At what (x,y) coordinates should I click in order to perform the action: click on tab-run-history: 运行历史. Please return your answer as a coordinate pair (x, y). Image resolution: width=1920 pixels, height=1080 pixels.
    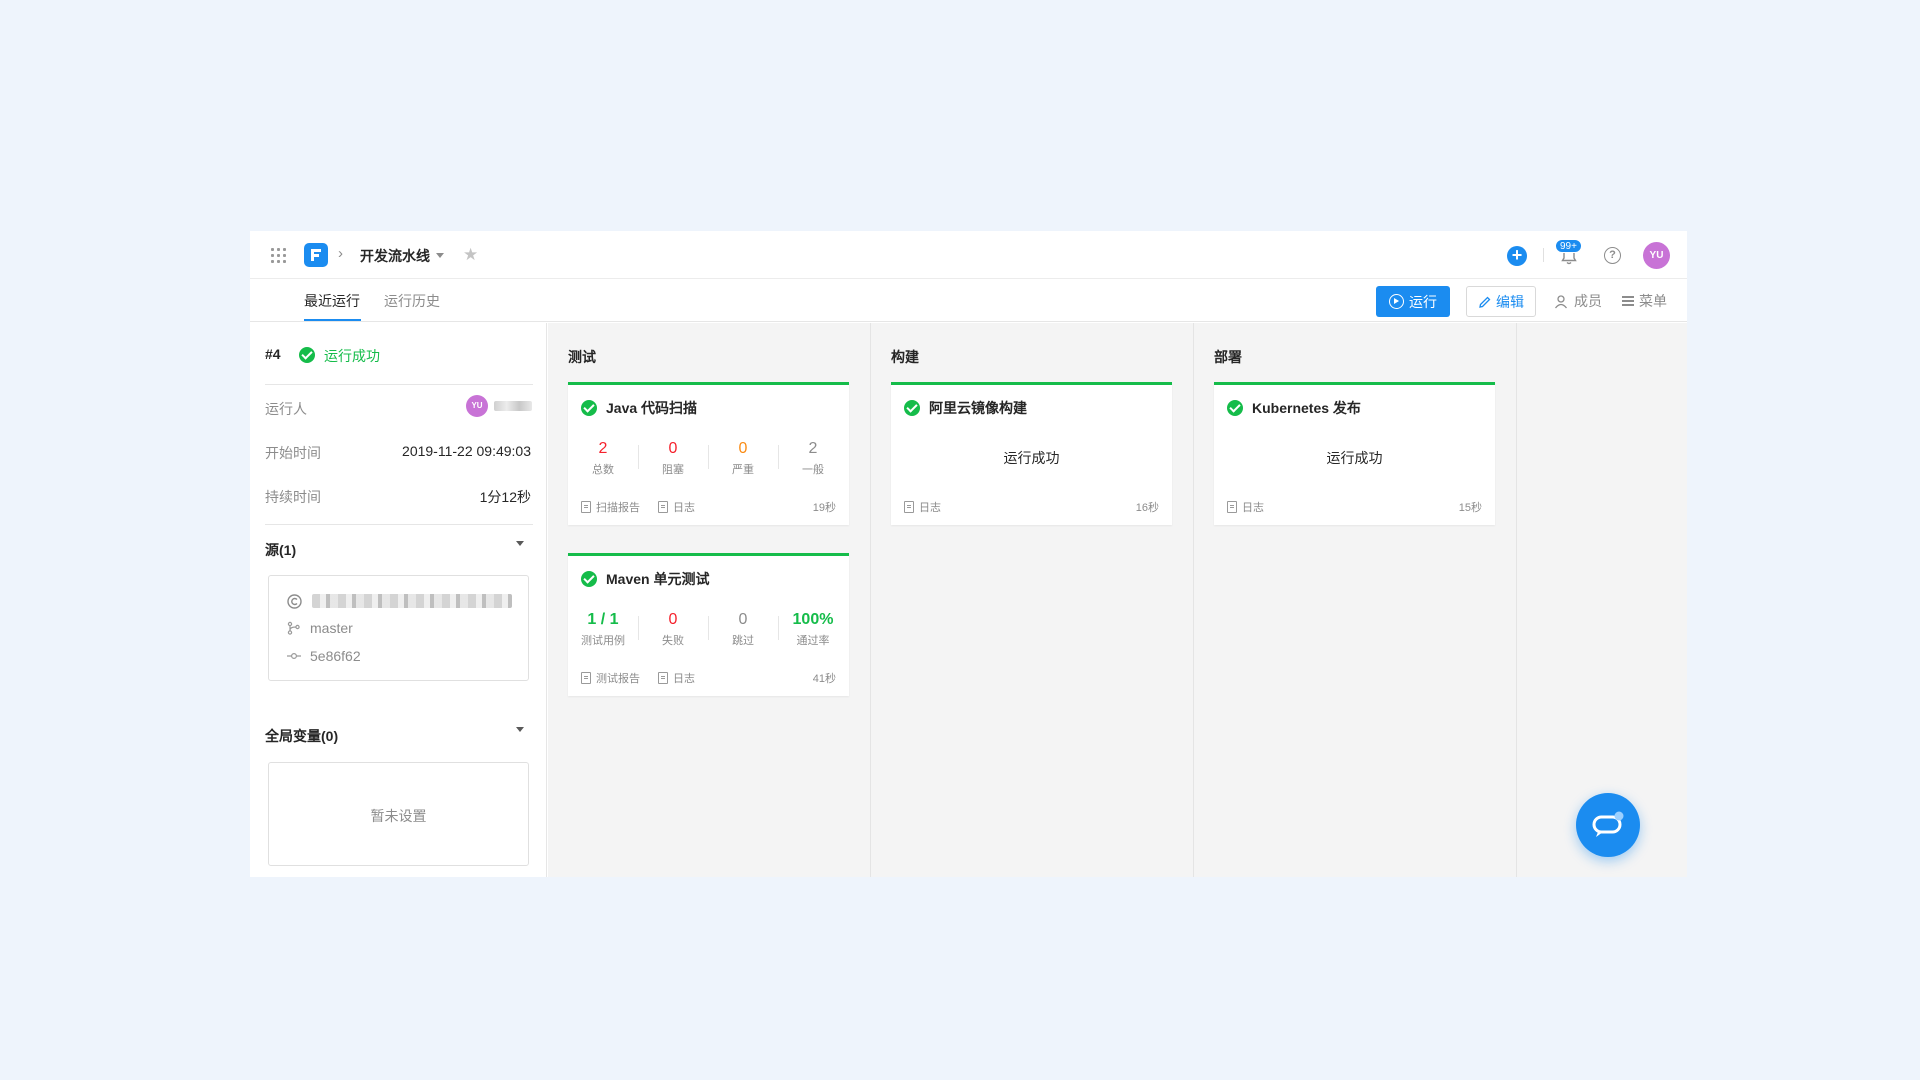
    Looking at the image, I should click on (412, 301).